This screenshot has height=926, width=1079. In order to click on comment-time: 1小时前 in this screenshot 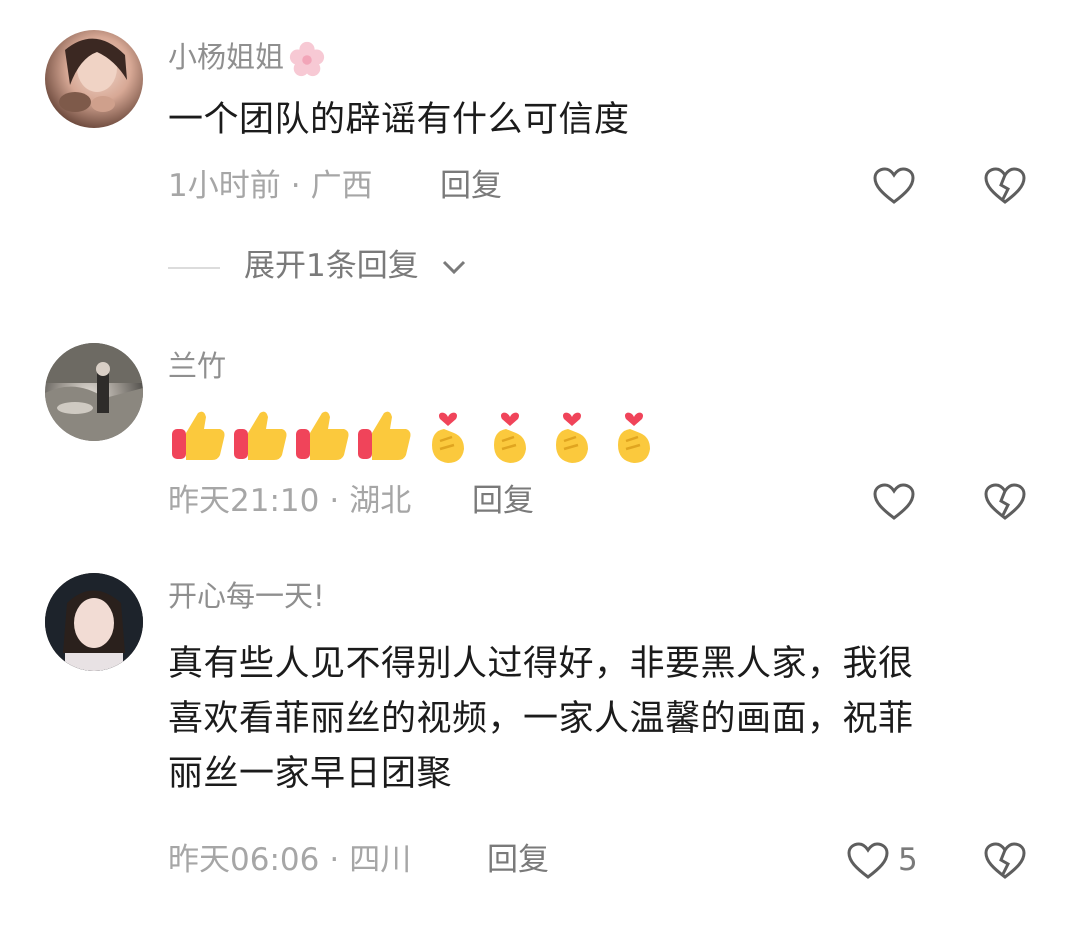, I will do `click(224, 186)`.